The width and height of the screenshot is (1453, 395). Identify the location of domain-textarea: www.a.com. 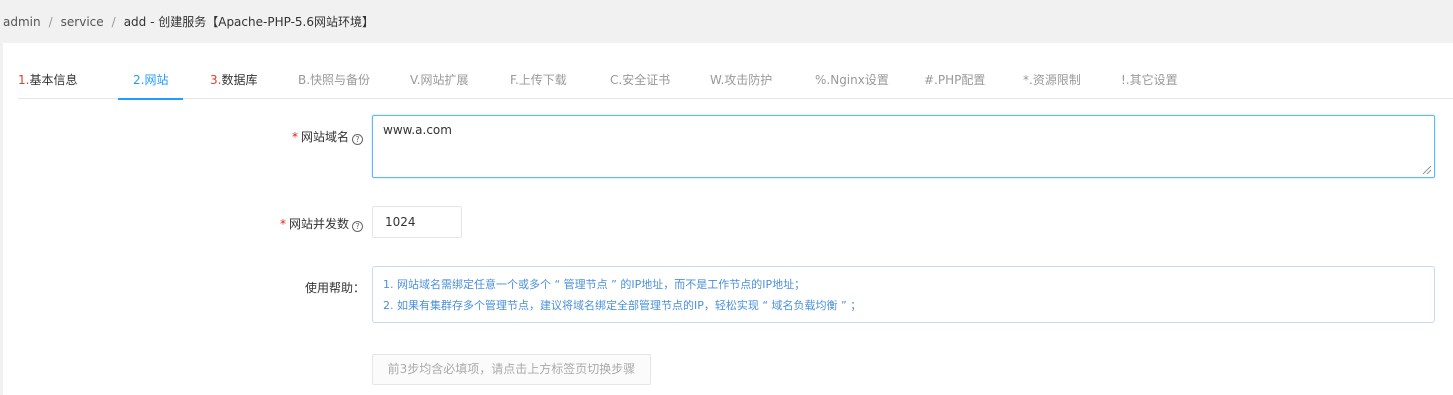
(903, 146).